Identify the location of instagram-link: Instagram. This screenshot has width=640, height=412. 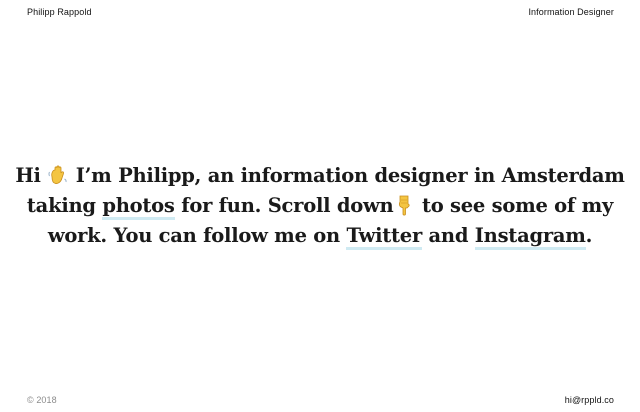
(530, 237).